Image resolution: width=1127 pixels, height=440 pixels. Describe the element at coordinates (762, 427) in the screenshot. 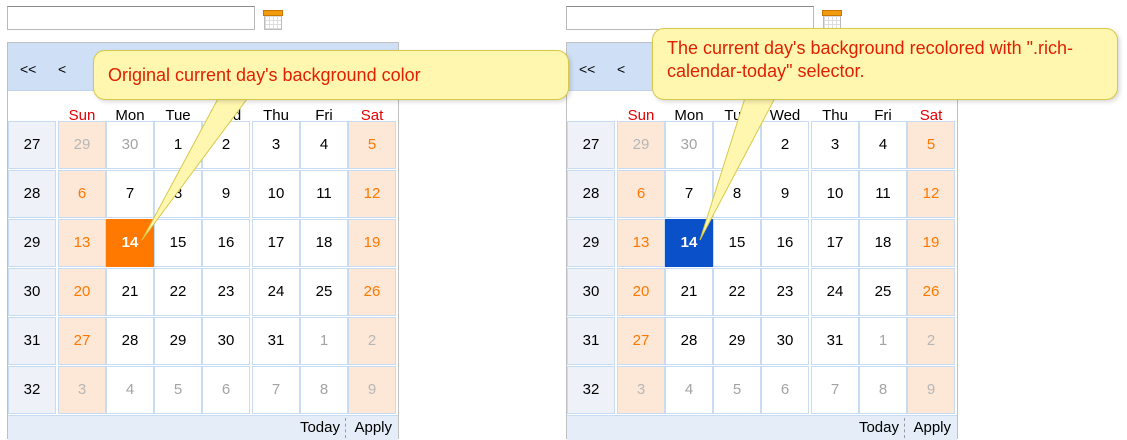

I see `calendar-footer: Today Apply` at that location.